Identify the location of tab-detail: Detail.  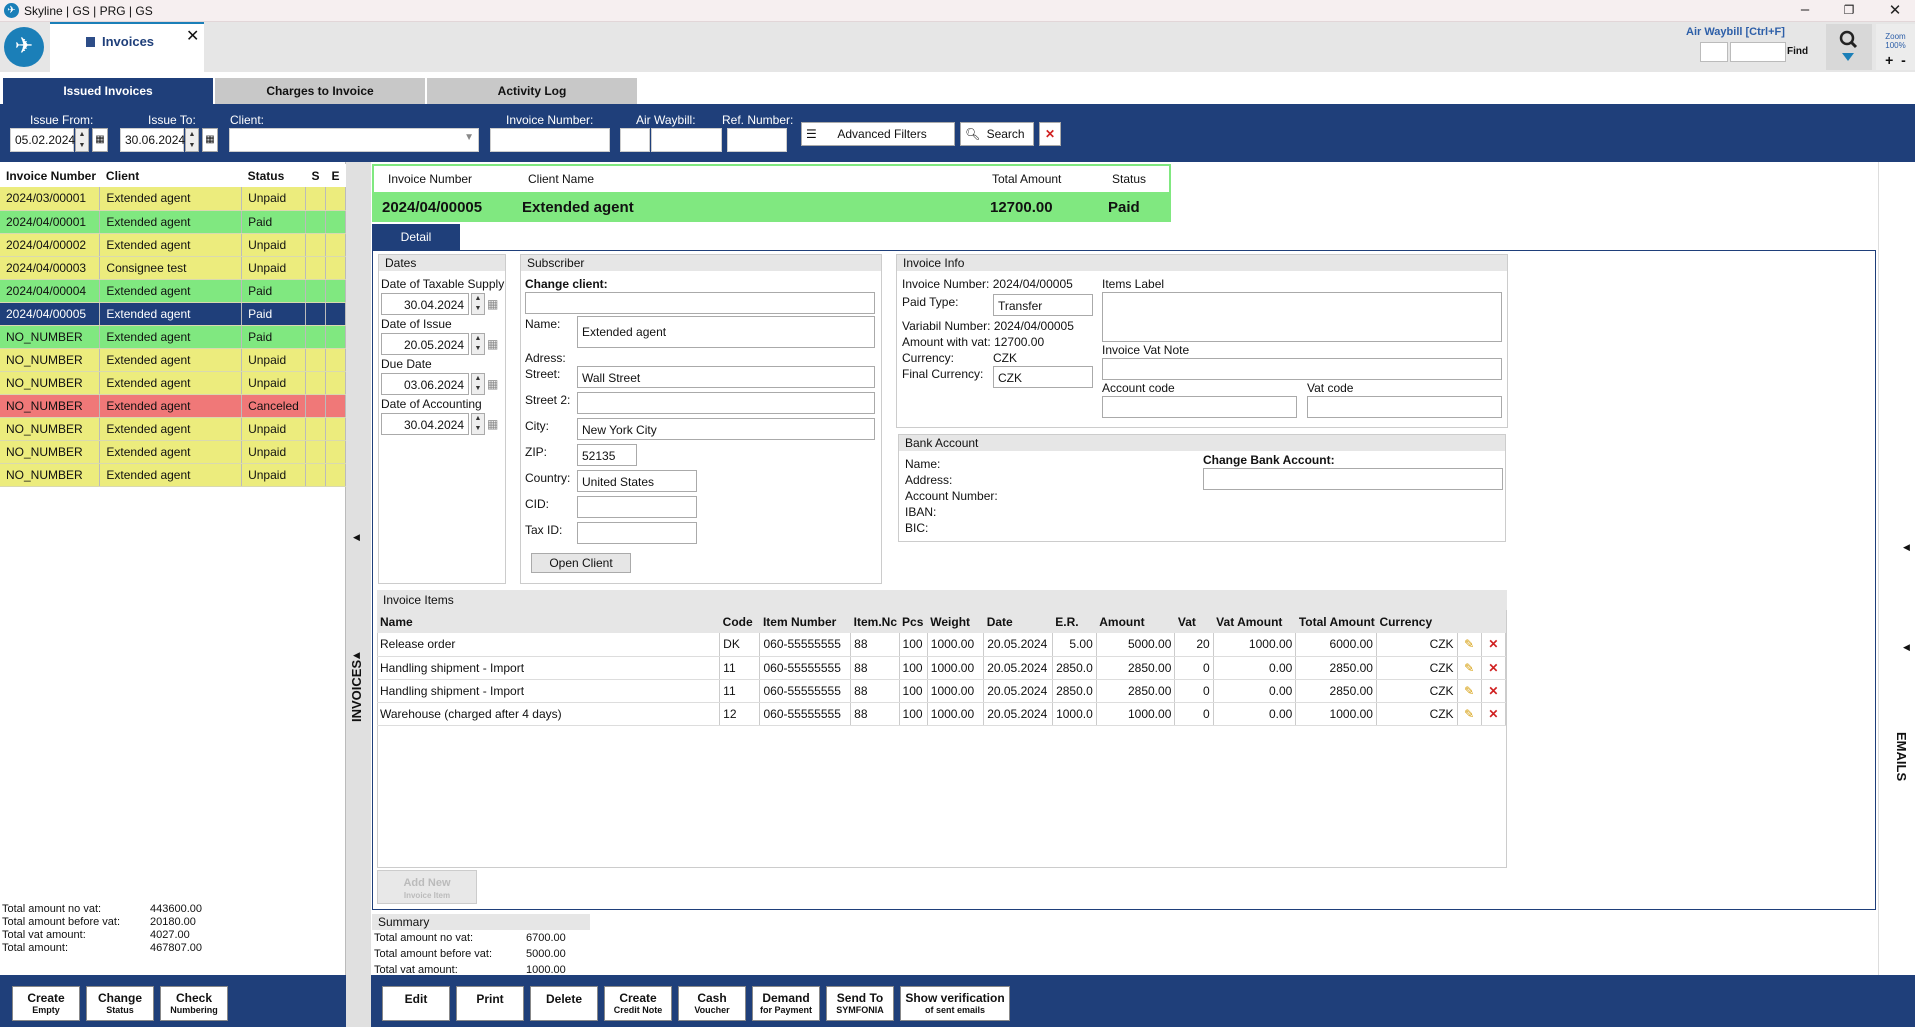
(416, 237).